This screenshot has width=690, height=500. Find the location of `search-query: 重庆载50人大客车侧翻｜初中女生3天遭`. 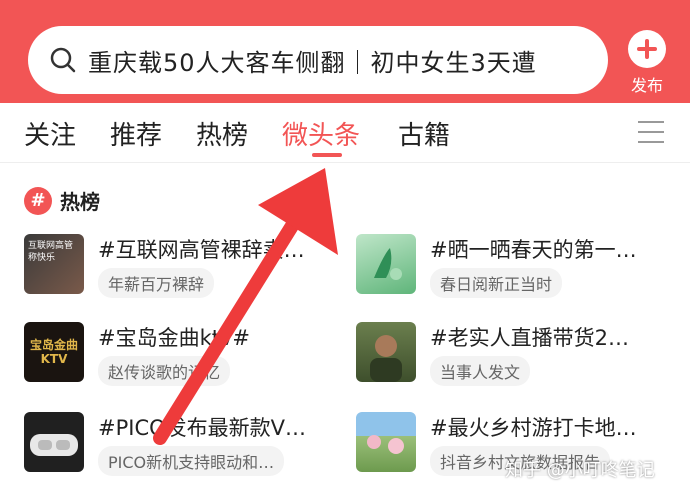

search-query: 重庆载50人大客车侧翻｜初中女生3天遭 is located at coordinates (312, 62).